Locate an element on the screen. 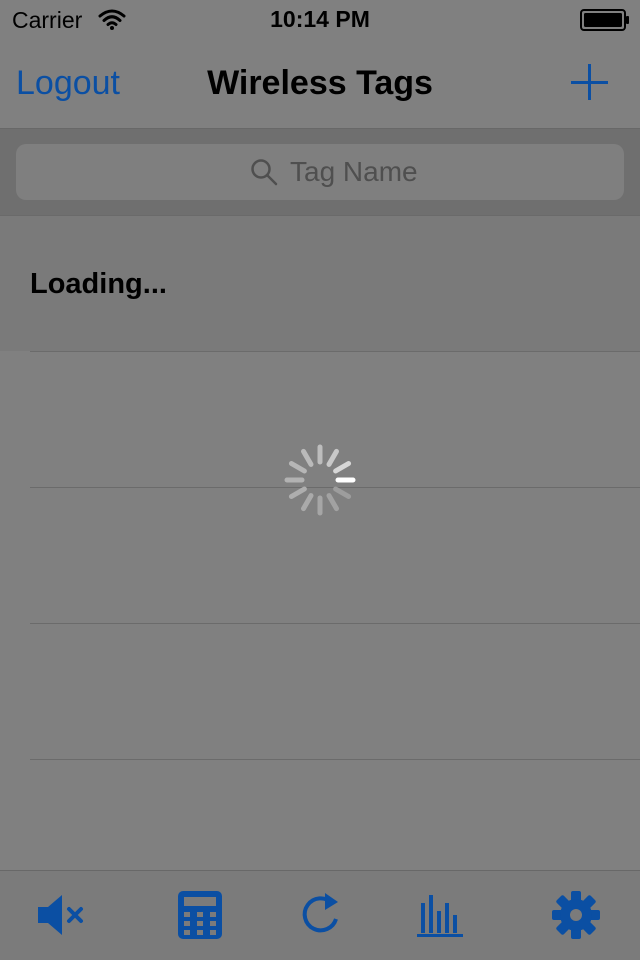  mute-icon is located at coordinates (60, 915).